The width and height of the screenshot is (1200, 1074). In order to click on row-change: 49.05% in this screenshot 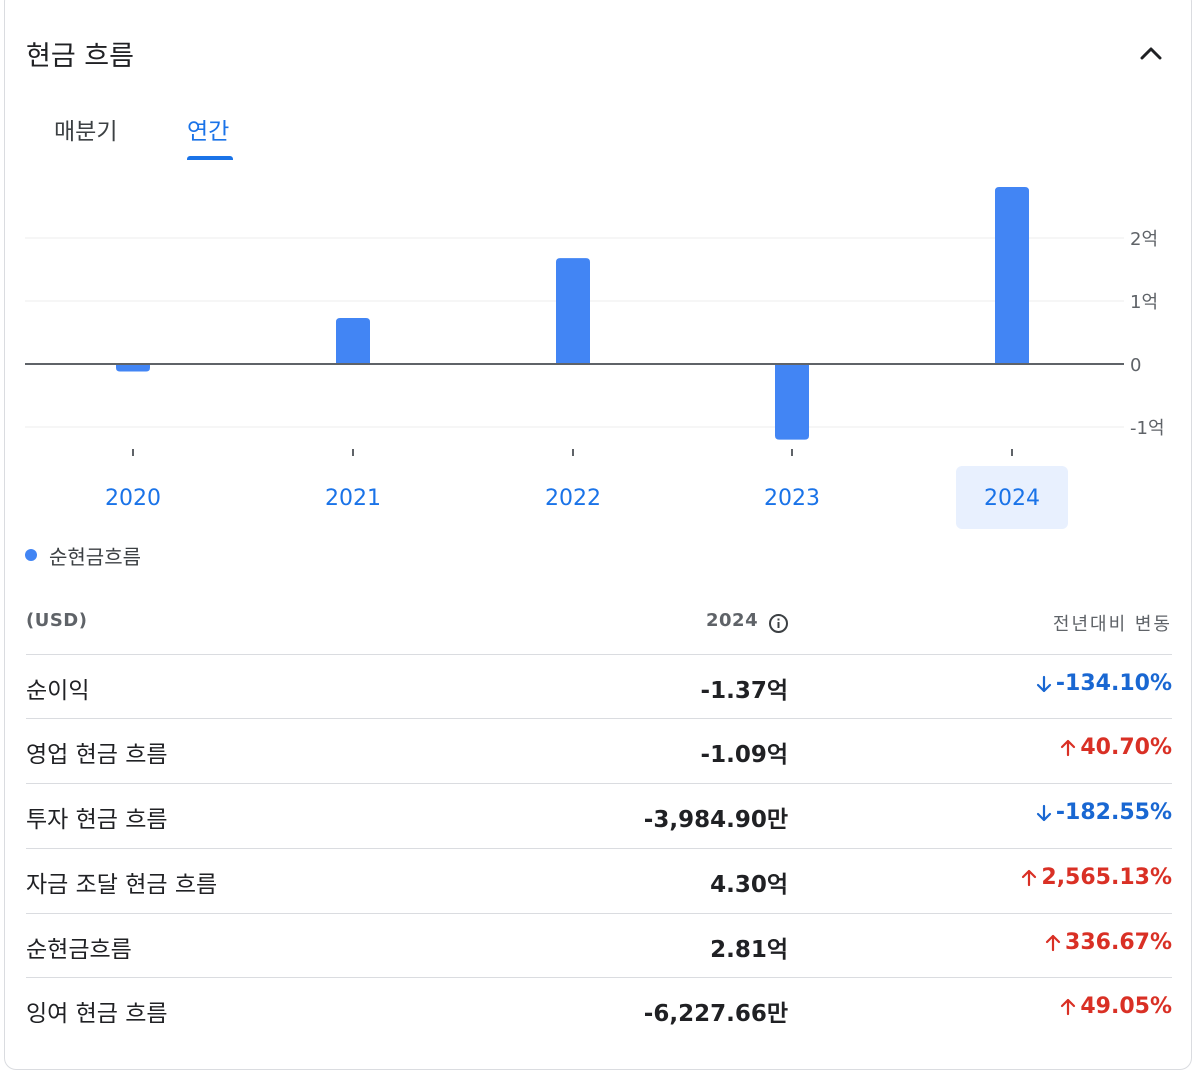, I will do `click(1115, 1006)`.